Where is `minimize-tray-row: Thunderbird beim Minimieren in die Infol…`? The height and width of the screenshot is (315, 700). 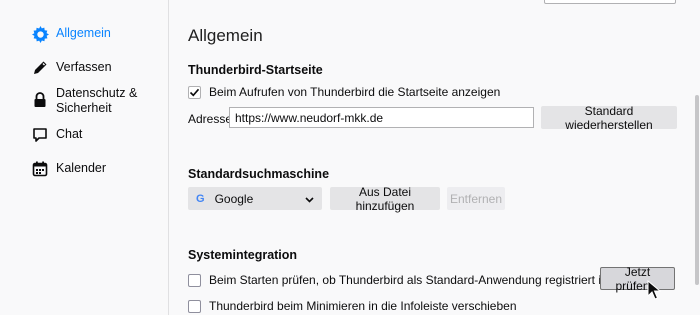
minimize-tray-row: Thunderbird beim Minimieren in die Infol… is located at coordinates (352, 306).